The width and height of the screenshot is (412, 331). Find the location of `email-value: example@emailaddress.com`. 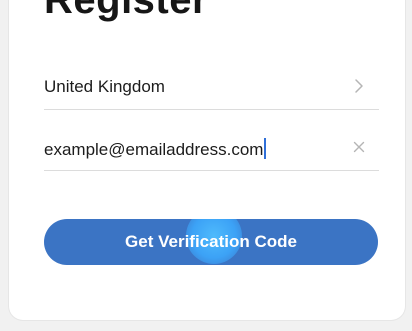

email-value: example@emailaddress.com is located at coordinates (154, 149).